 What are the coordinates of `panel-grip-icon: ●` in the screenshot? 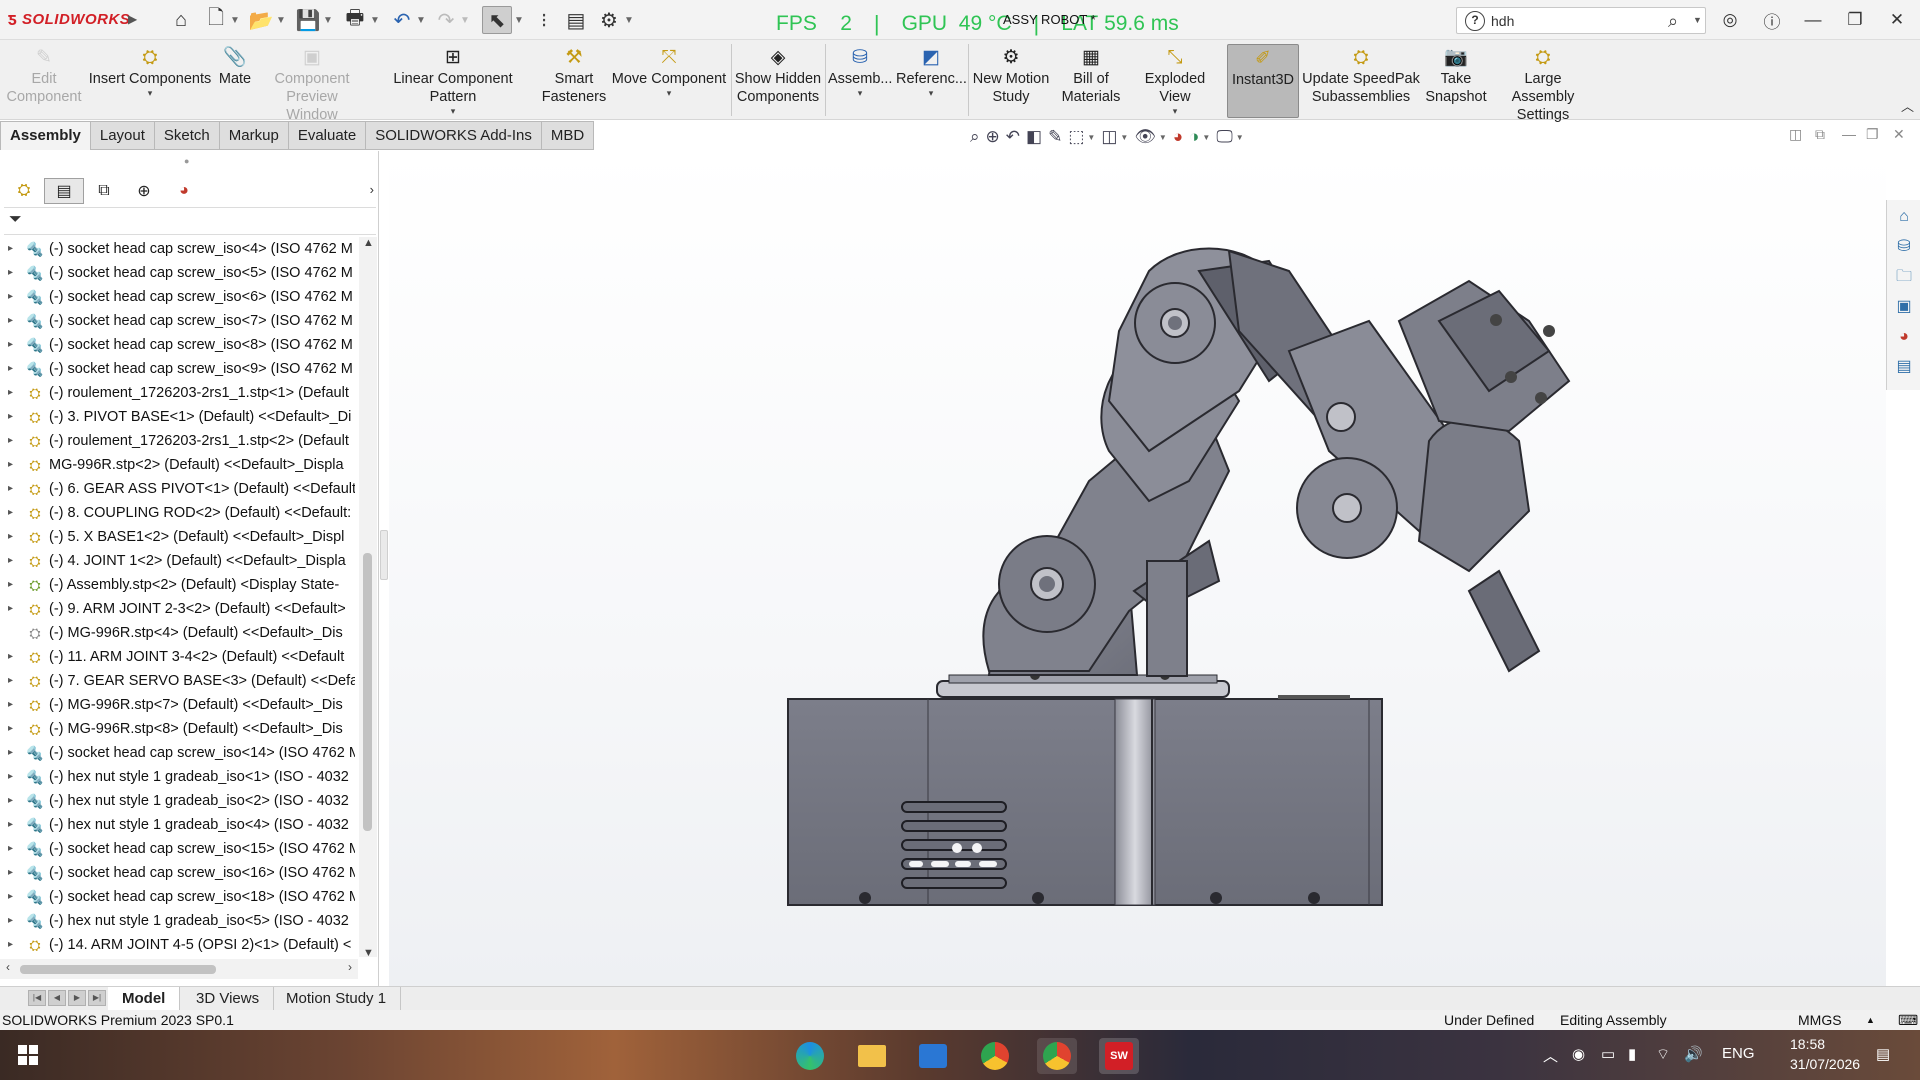 It's located at (186, 161).